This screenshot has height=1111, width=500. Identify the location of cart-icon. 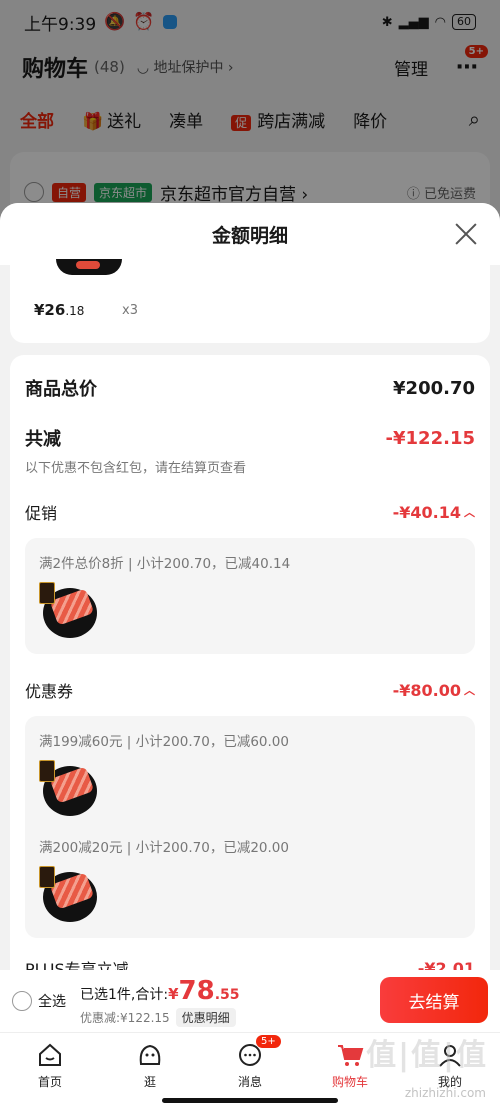
(350, 1055).